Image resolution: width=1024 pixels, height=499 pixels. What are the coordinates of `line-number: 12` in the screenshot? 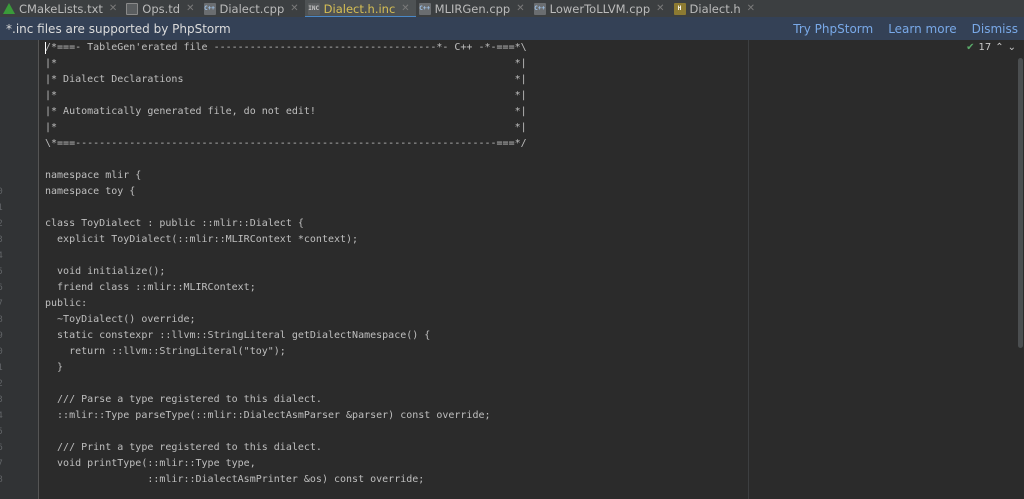 It's located at (1, 224).